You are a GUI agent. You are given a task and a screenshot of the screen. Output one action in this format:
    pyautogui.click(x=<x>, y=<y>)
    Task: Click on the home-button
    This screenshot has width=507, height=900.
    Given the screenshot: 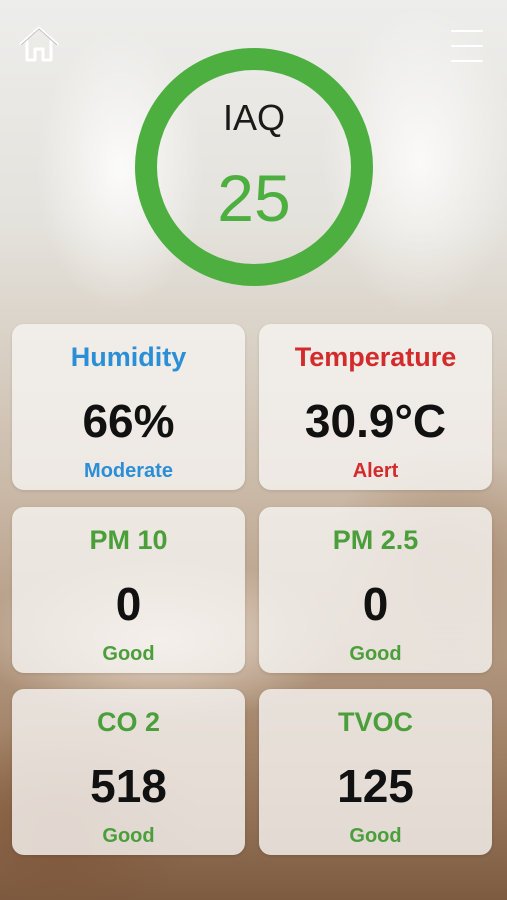 What is the action you would take?
    pyautogui.click(x=39, y=44)
    